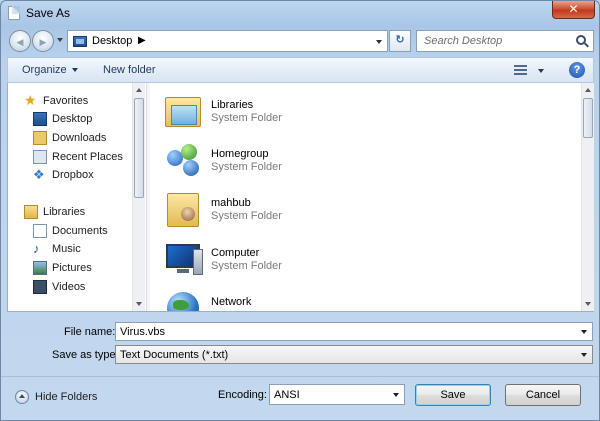  What do you see at coordinates (240, 154) in the screenshot?
I see `item-name: Homegroup` at bounding box center [240, 154].